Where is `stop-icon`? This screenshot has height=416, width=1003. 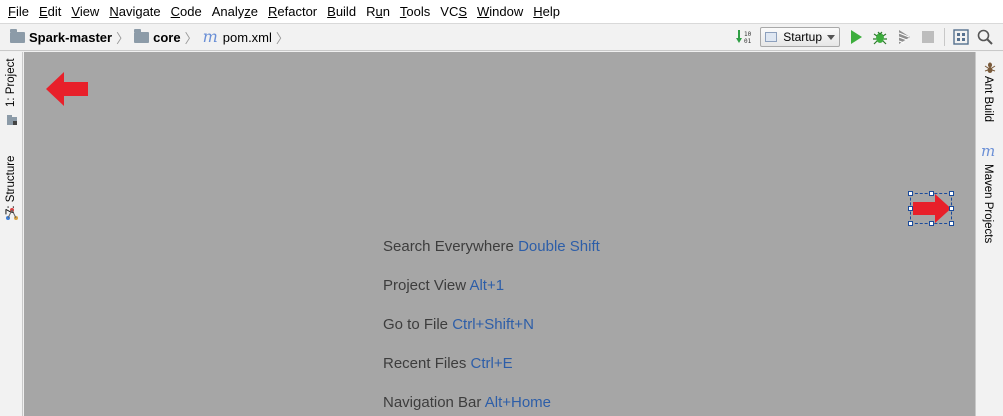
stop-icon is located at coordinates (928, 37).